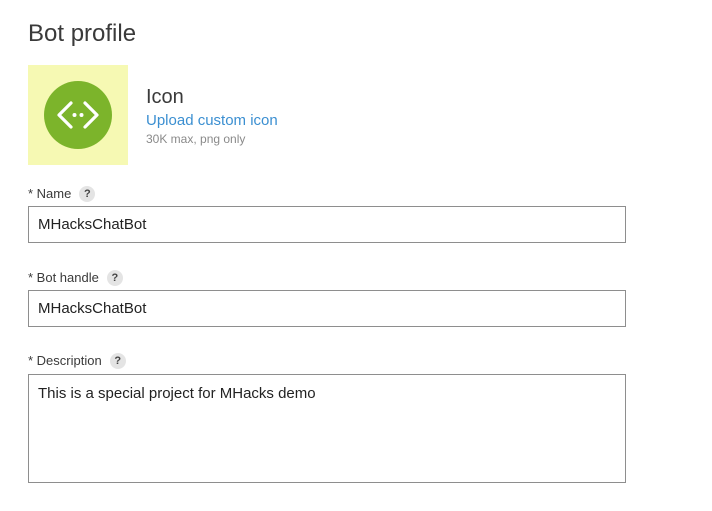 This screenshot has width=712, height=511. What do you see at coordinates (114, 278) in the screenshot?
I see `bot-handle-help-icon: ?` at bounding box center [114, 278].